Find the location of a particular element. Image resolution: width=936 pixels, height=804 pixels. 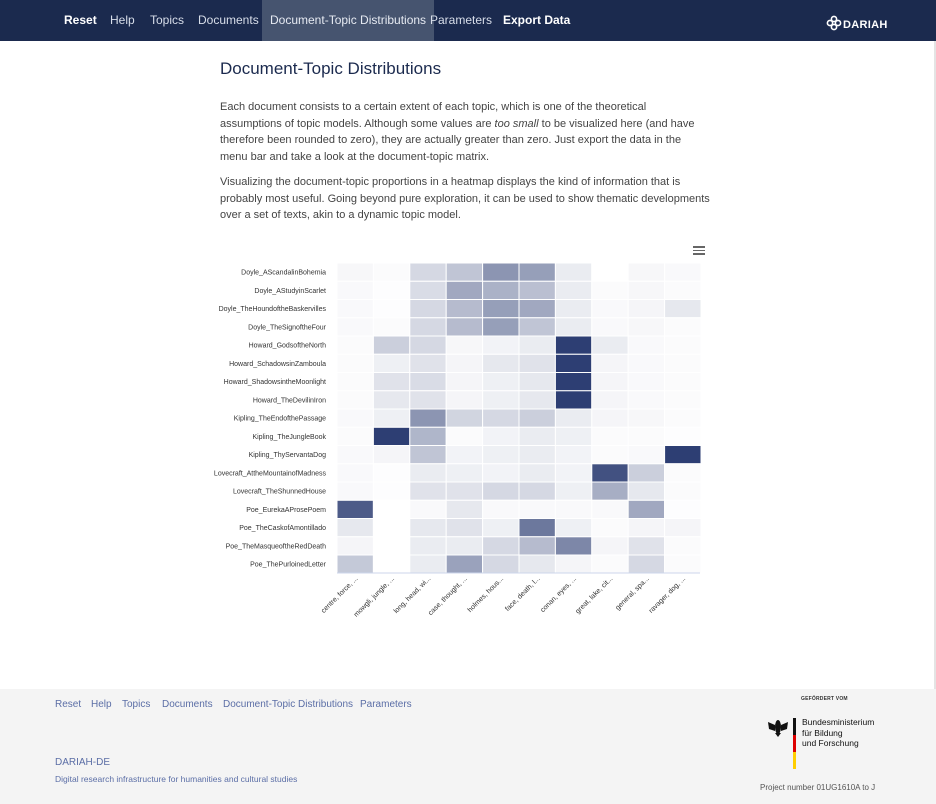

dariah-logo: DARIAH is located at coordinates (857, 20).